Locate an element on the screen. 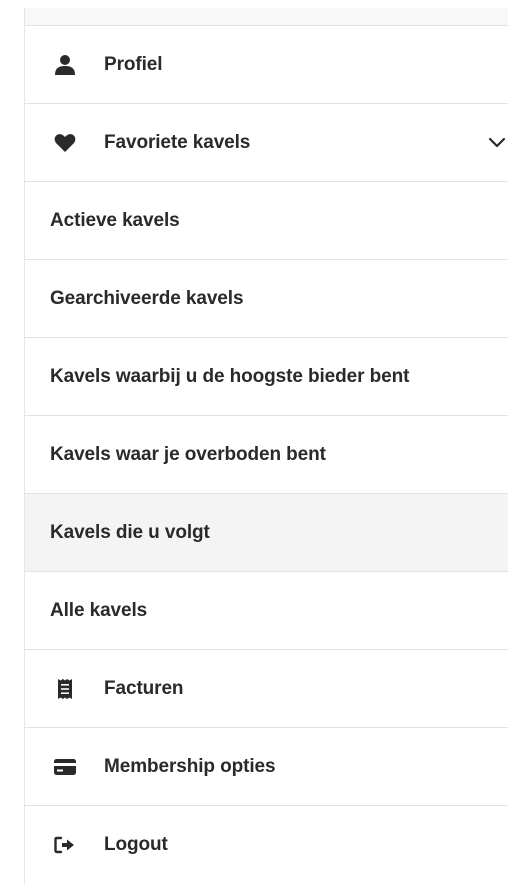 The width and height of the screenshot is (508, 884). menu-item-label: Favoriete kavels is located at coordinates (177, 142).